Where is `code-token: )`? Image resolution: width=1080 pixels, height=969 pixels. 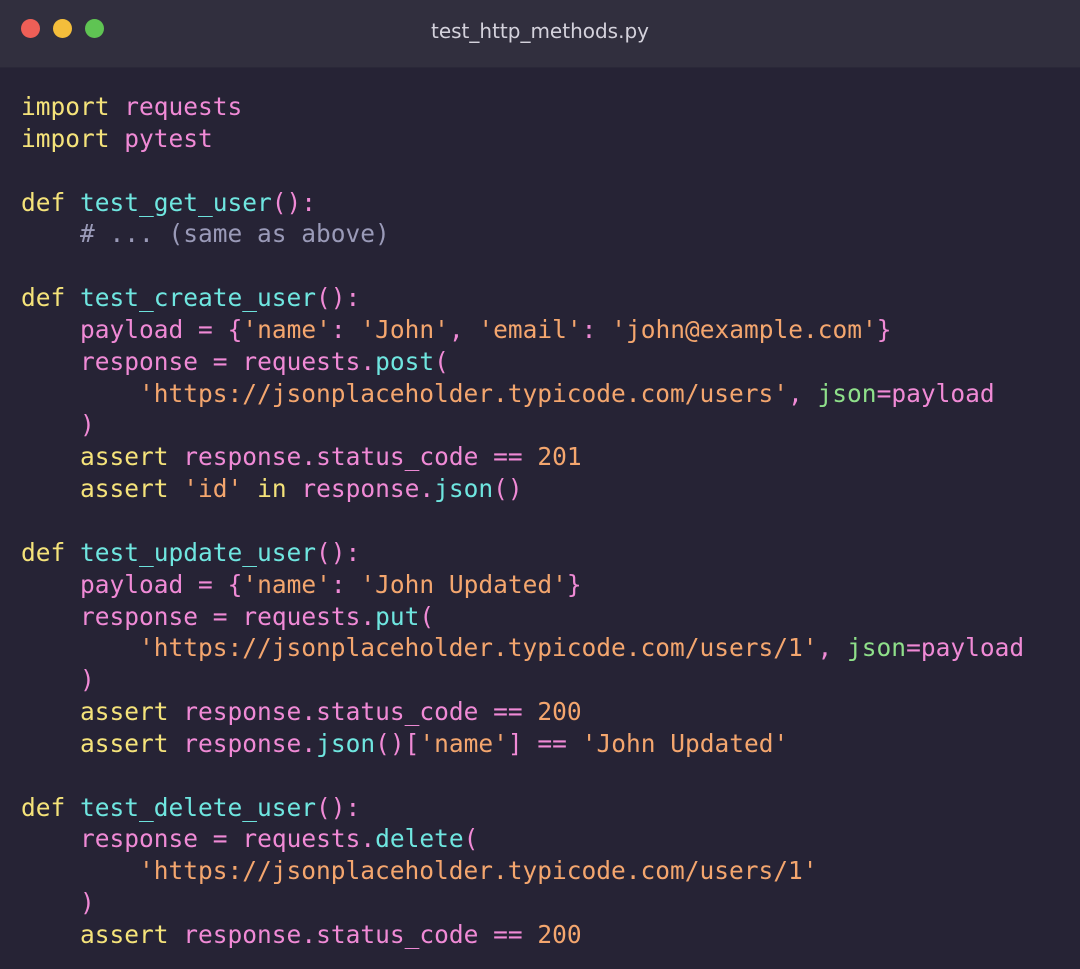 code-token: ) is located at coordinates (87, 425).